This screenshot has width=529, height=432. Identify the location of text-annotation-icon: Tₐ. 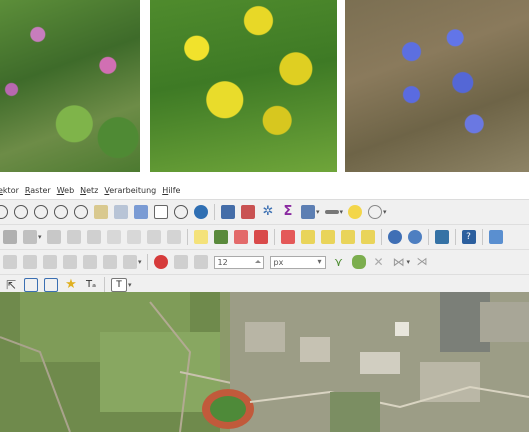
(91, 285).